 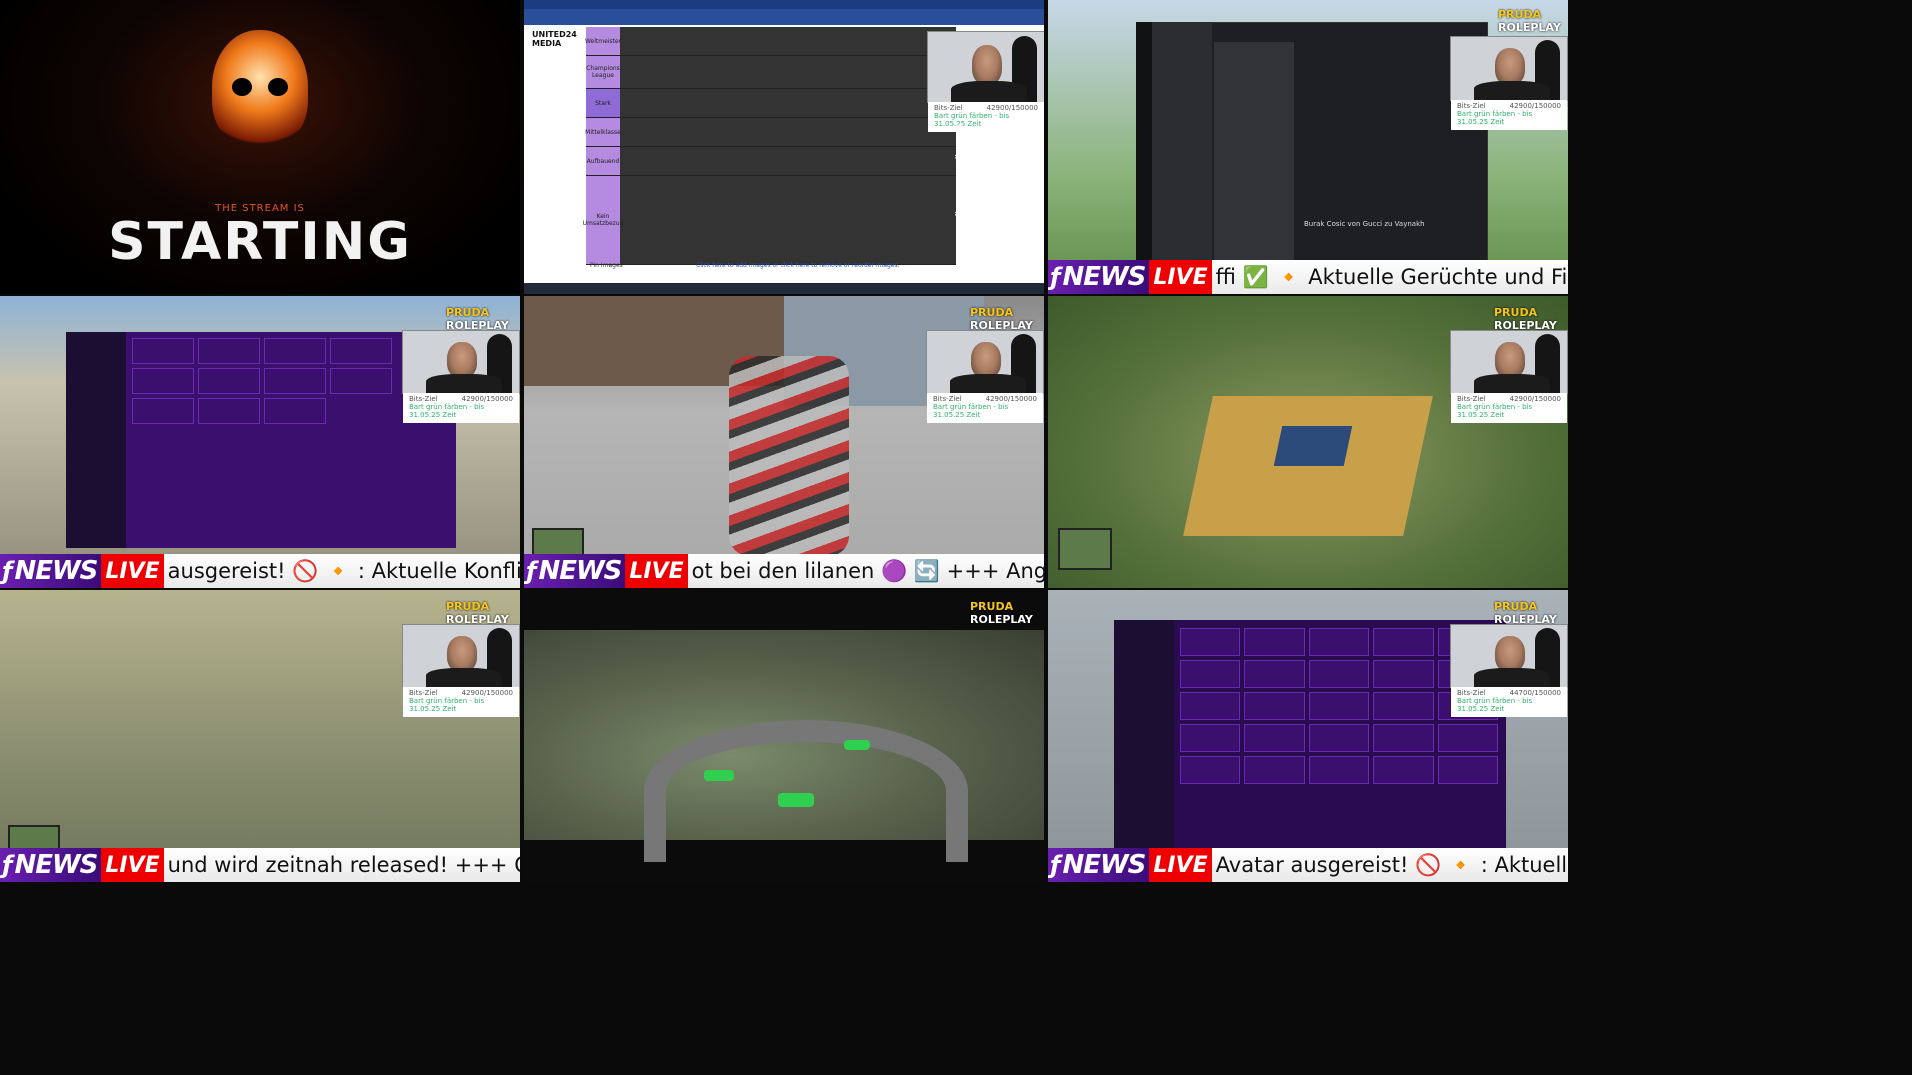 What do you see at coordinates (606, 265) in the screenshot?
I see `pin-images-label: Pin Images` at bounding box center [606, 265].